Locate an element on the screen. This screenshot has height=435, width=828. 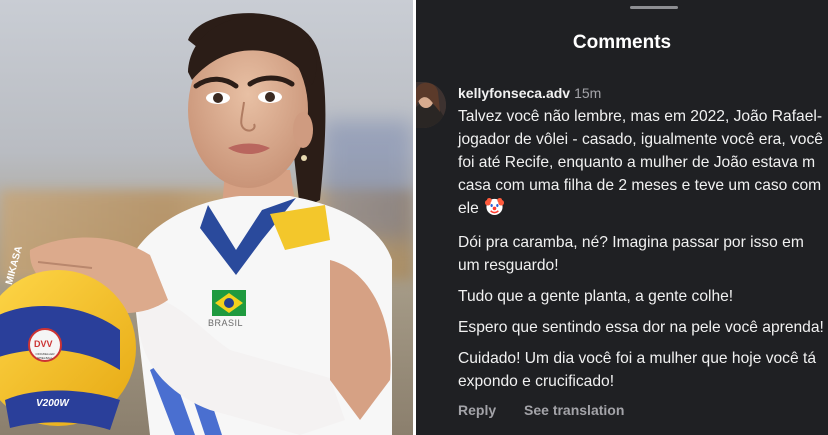
see-translation-button: See translation is located at coordinates (574, 410).